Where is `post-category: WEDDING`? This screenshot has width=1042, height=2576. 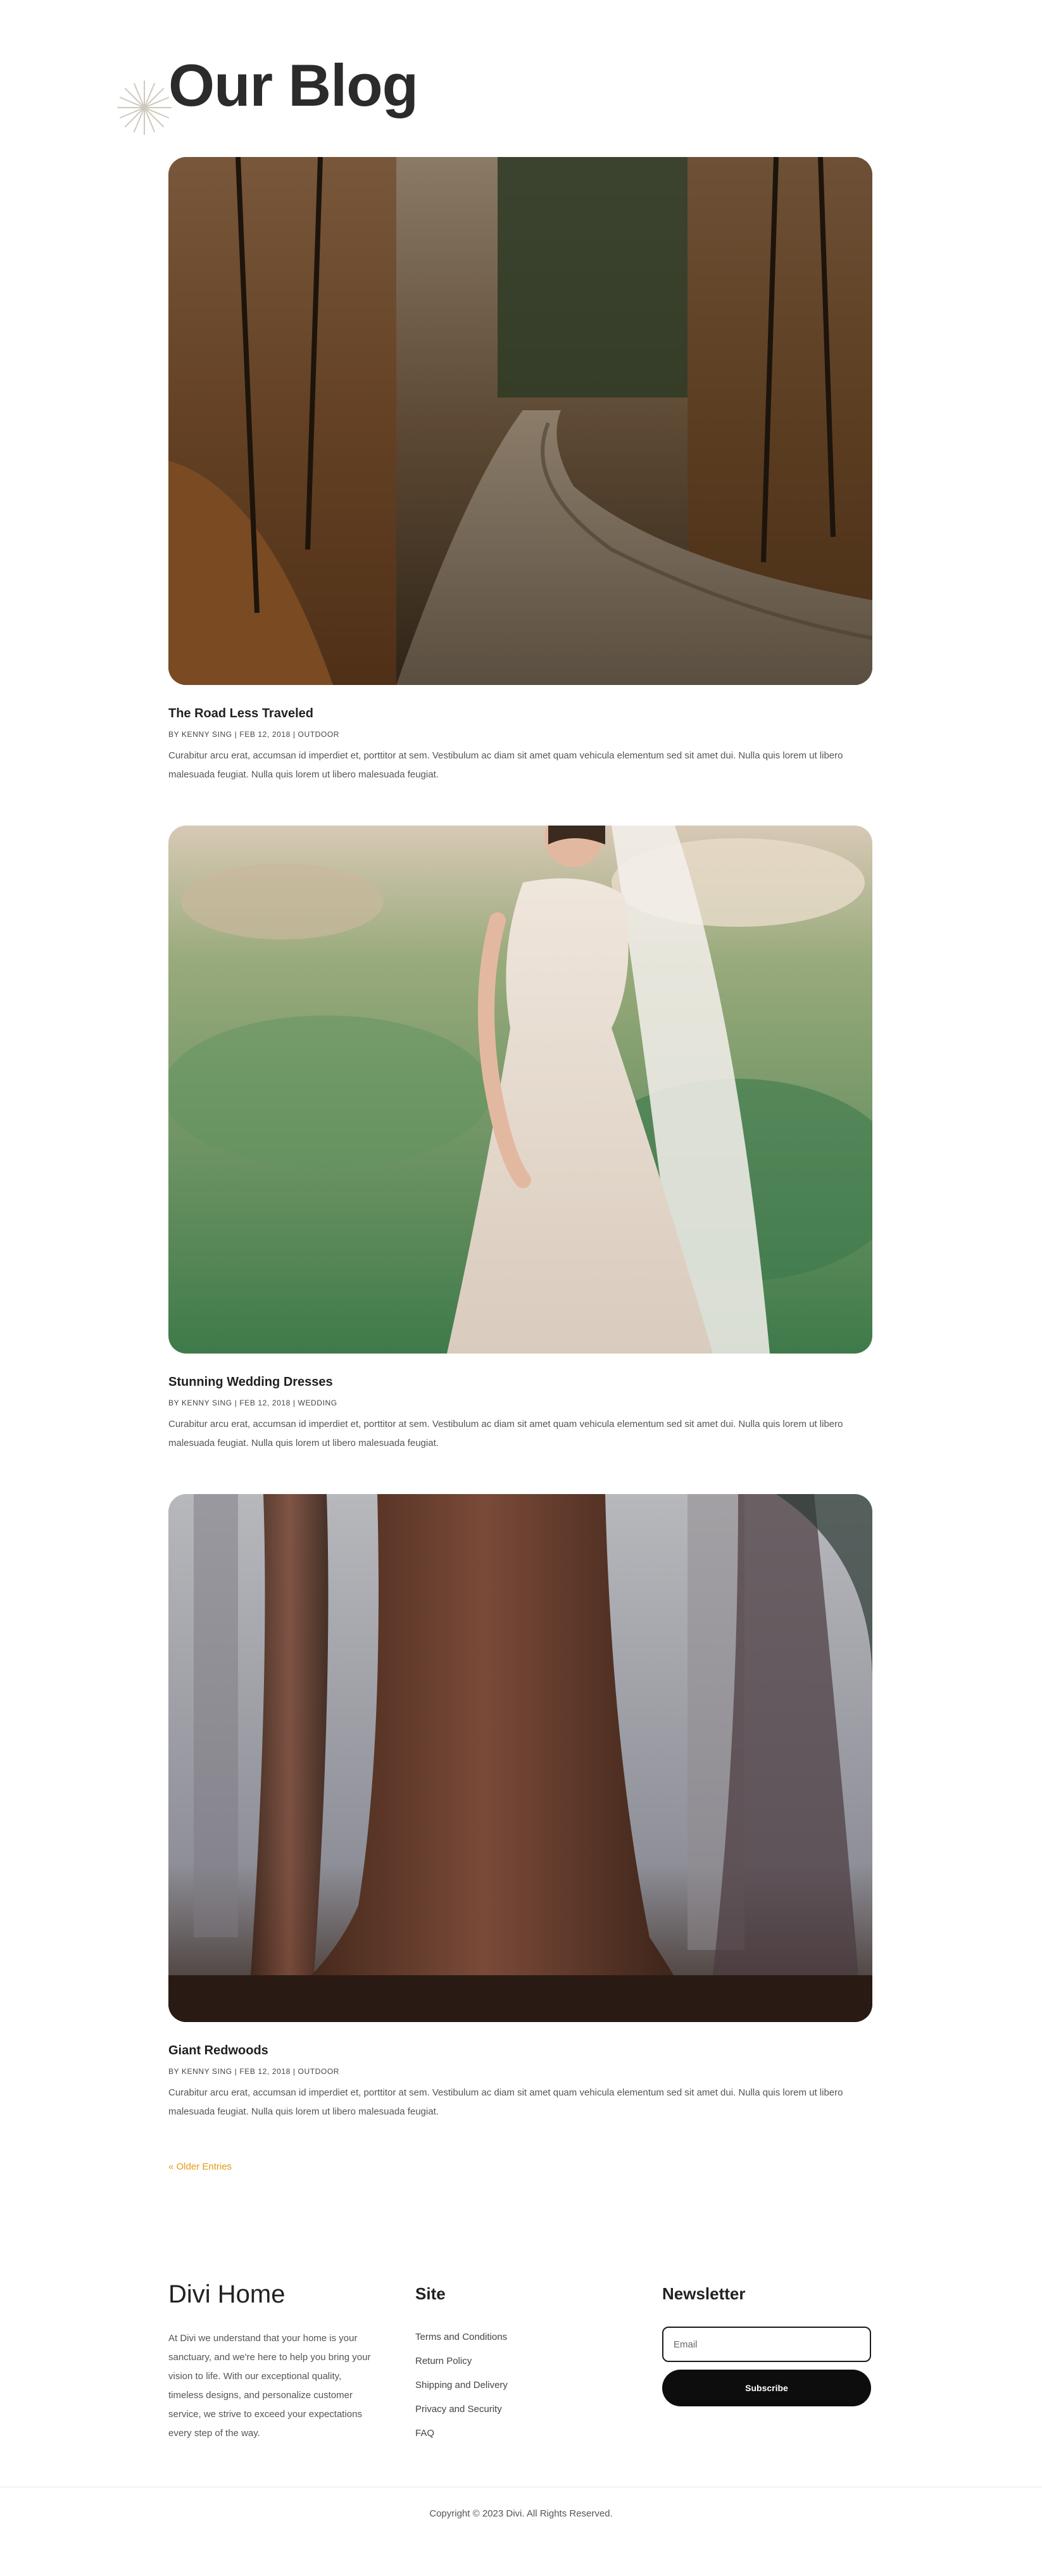 post-category: WEDDING is located at coordinates (317, 1403).